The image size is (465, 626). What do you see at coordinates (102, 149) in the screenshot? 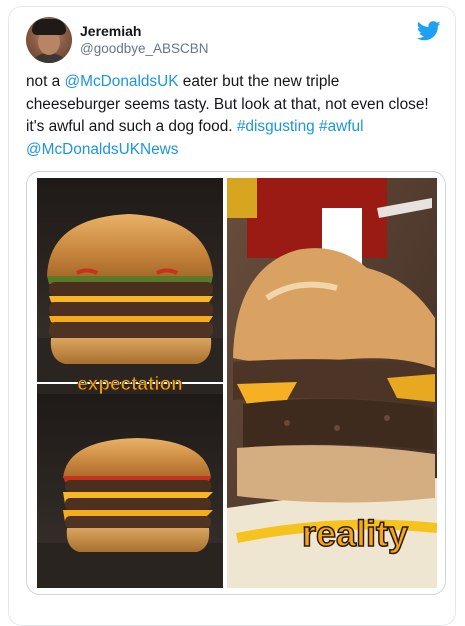
I see `mention-mcdonaldsuknews: @McDonaldsUKNews` at bounding box center [102, 149].